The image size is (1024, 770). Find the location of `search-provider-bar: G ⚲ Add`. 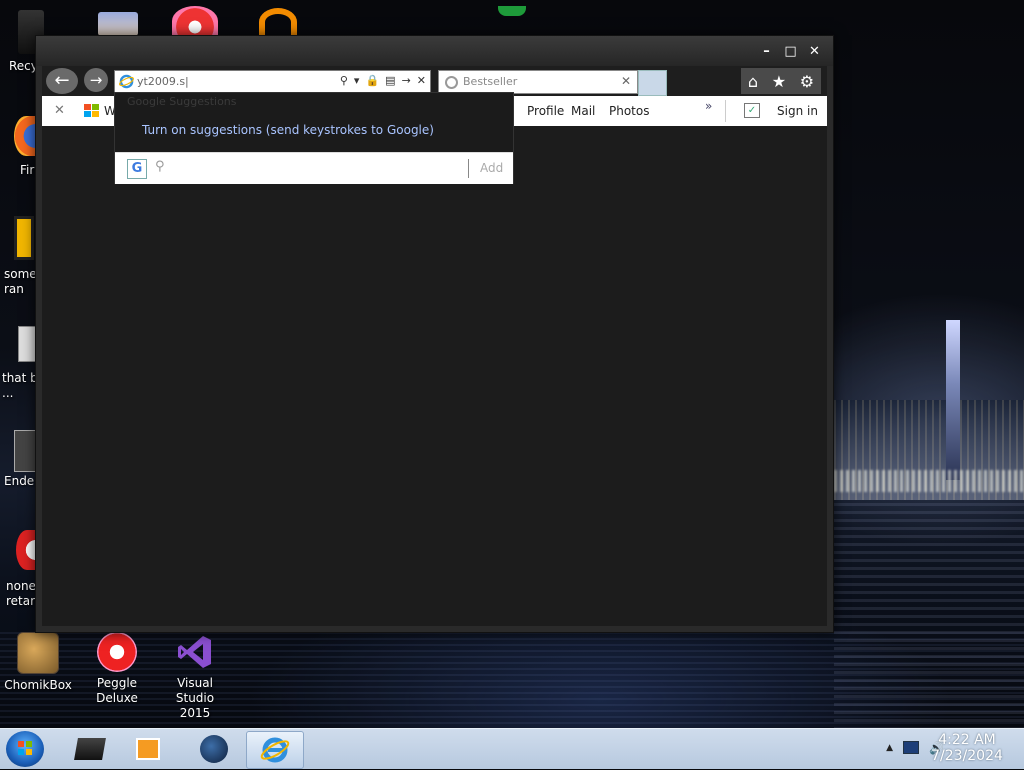

search-provider-bar: G ⚲ Add is located at coordinates (314, 168).